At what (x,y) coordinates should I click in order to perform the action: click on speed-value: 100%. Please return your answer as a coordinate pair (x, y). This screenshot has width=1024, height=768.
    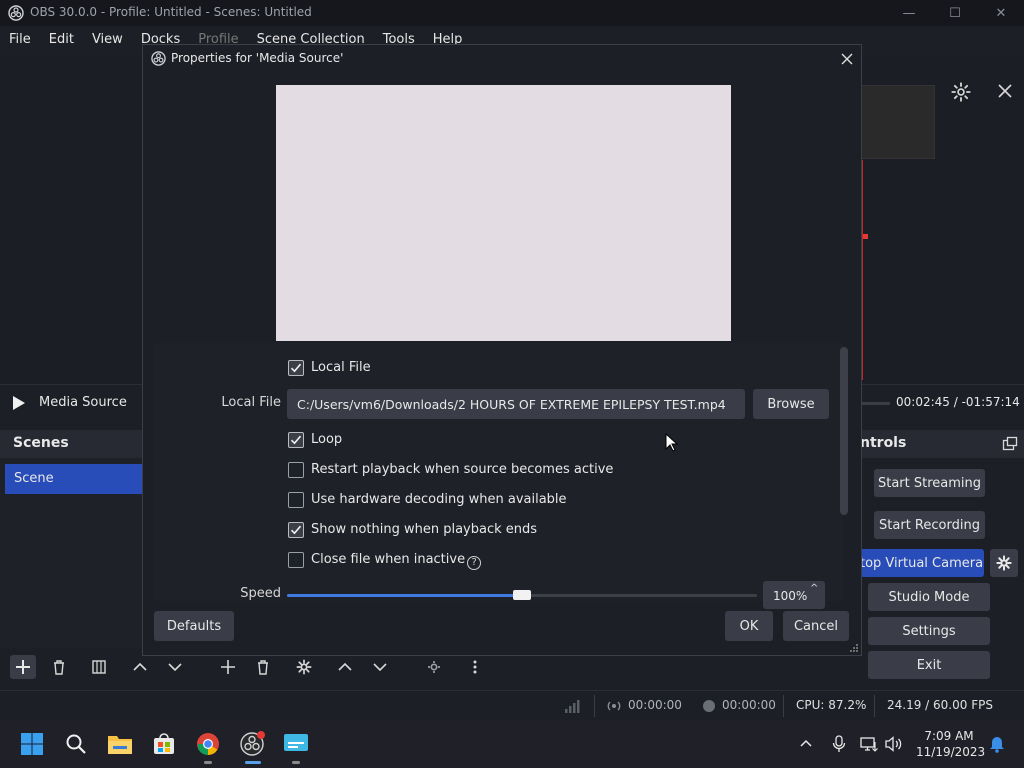
    Looking at the image, I should click on (790, 596).